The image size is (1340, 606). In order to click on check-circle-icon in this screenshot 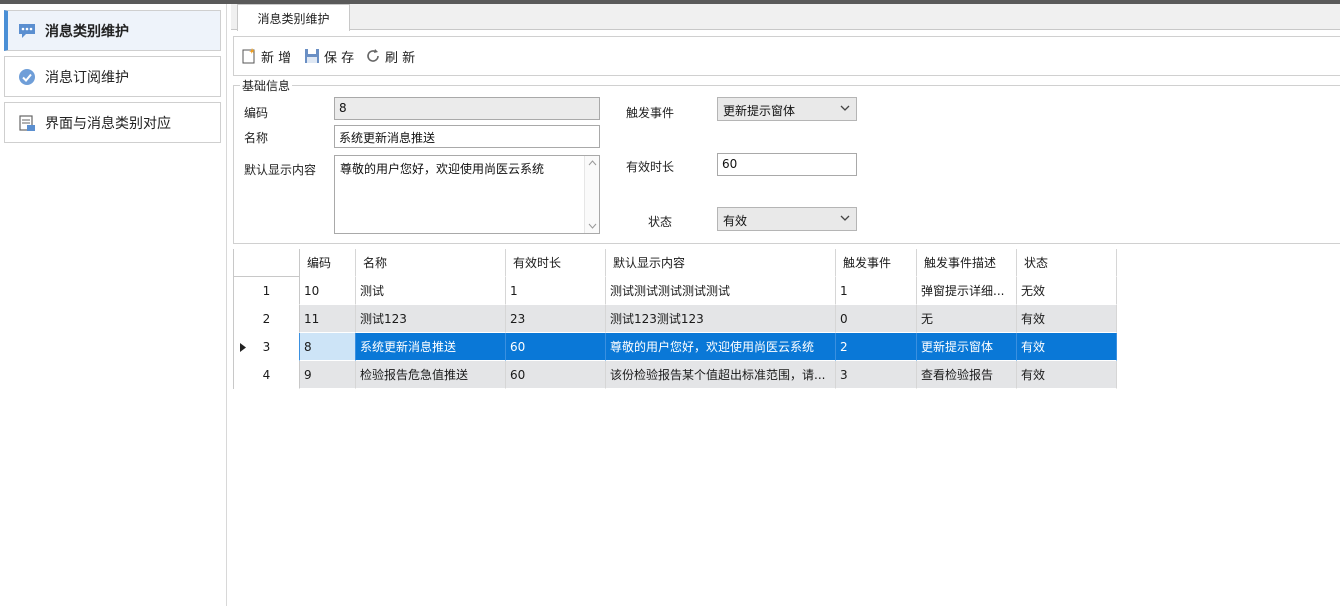, I will do `click(27, 77)`.